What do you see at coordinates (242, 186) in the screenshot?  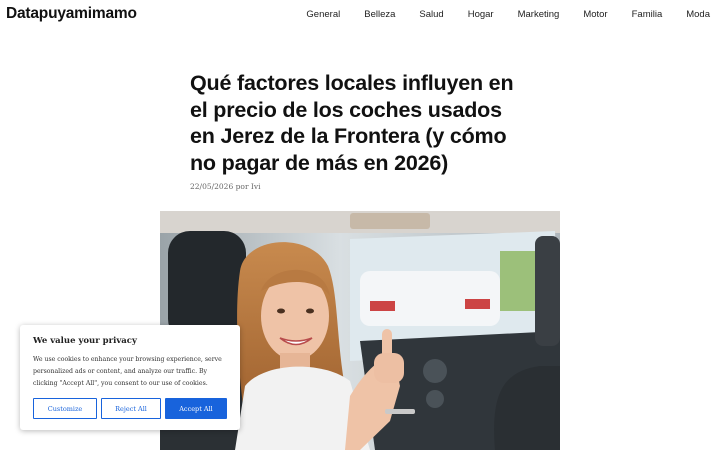 I see `post-by-label: por` at bounding box center [242, 186].